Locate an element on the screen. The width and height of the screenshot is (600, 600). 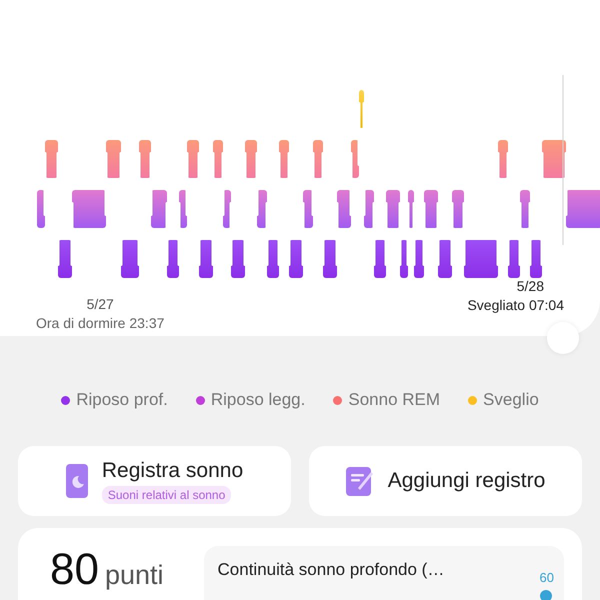
legend-label: Sveglio is located at coordinates (511, 400).